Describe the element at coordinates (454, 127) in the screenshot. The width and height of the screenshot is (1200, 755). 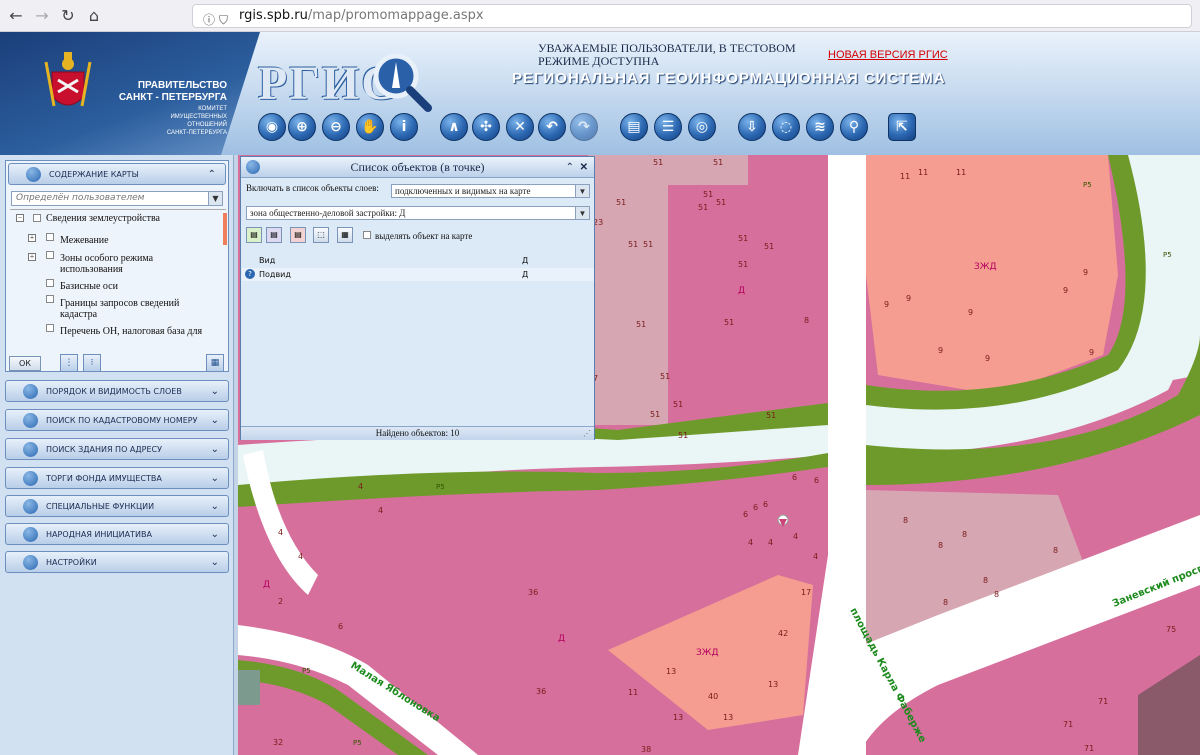
I see `measure-compass-icon: ∧` at that location.